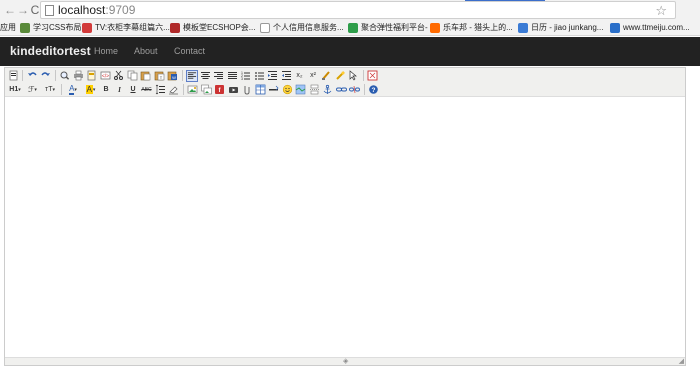 This screenshot has width=700, height=388. What do you see at coordinates (219, 76) in the screenshot?
I see `align-right-icon` at bounding box center [219, 76].